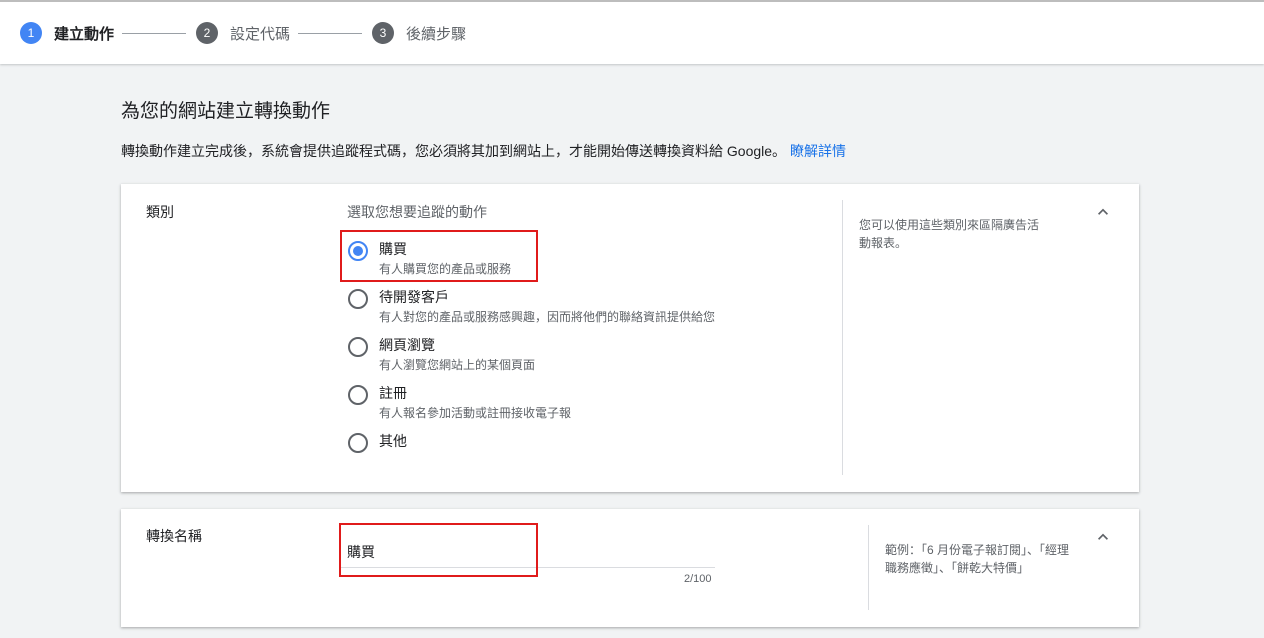 Image resolution: width=1264 pixels, height=638 pixels. I want to click on step-number: 2, so click(207, 33).